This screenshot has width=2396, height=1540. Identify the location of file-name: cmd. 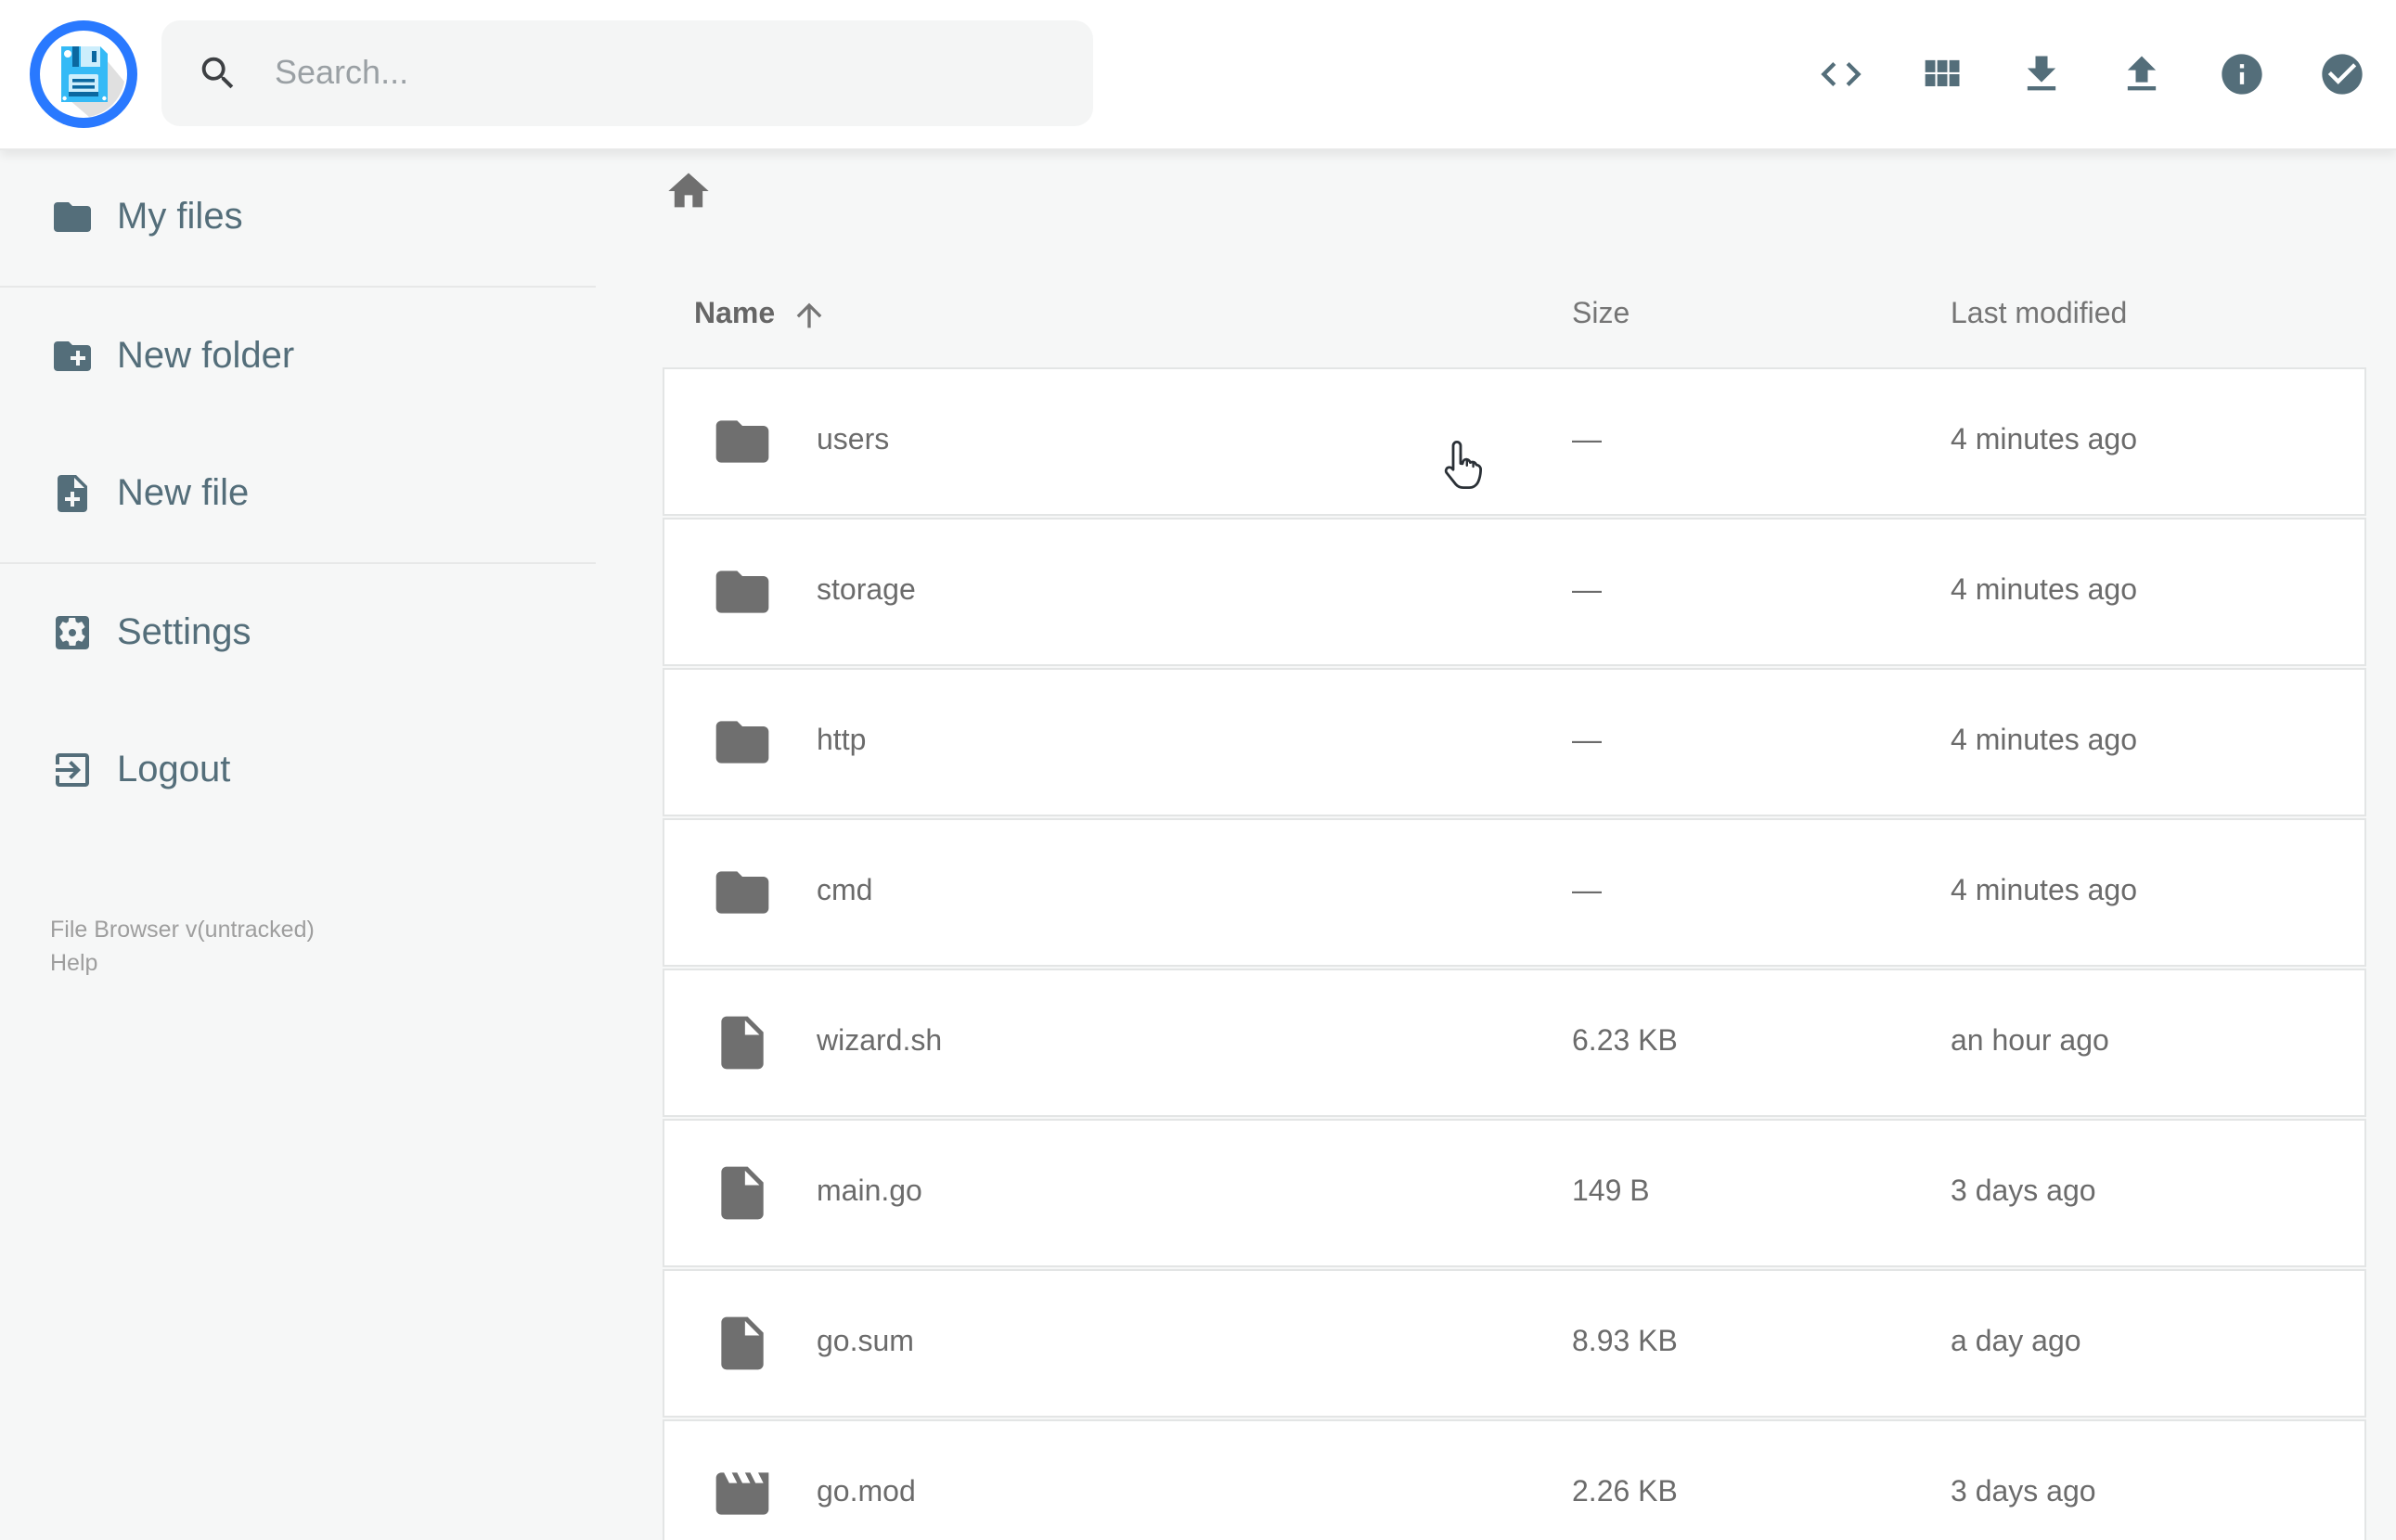
(845, 891).